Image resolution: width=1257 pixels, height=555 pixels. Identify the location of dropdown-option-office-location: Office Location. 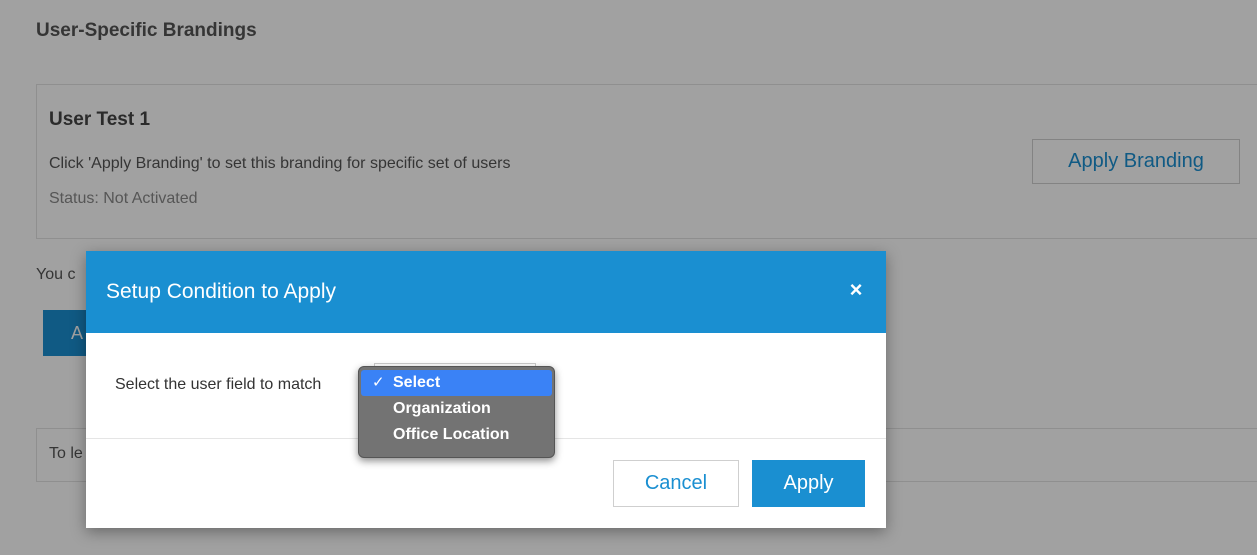
(456, 435).